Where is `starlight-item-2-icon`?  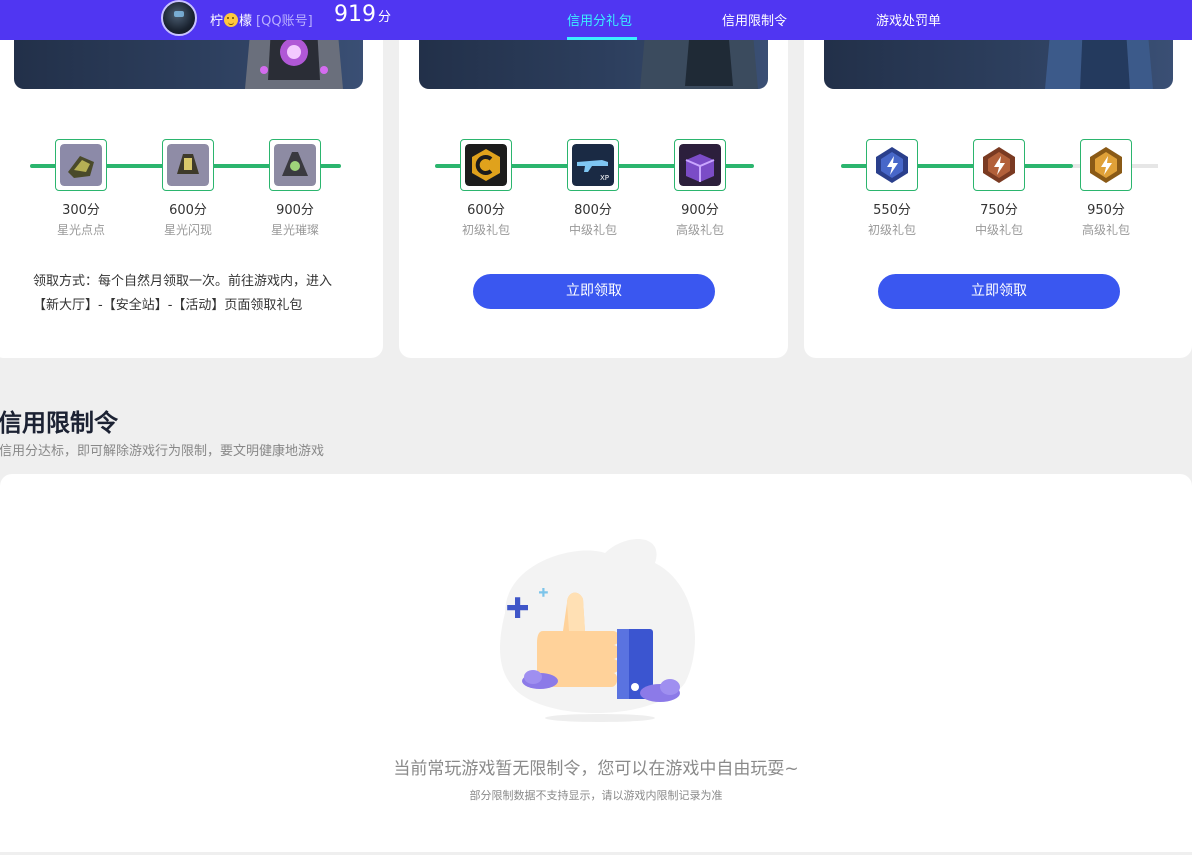
starlight-item-2-icon is located at coordinates (188, 165).